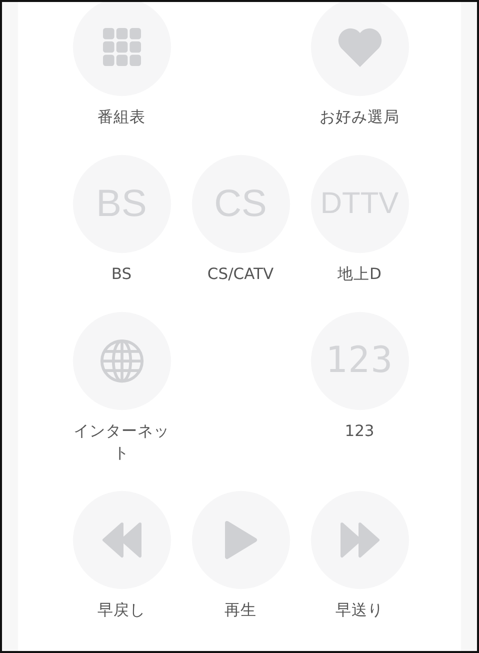  I want to click on fast-forward-icon, so click(360, 540).